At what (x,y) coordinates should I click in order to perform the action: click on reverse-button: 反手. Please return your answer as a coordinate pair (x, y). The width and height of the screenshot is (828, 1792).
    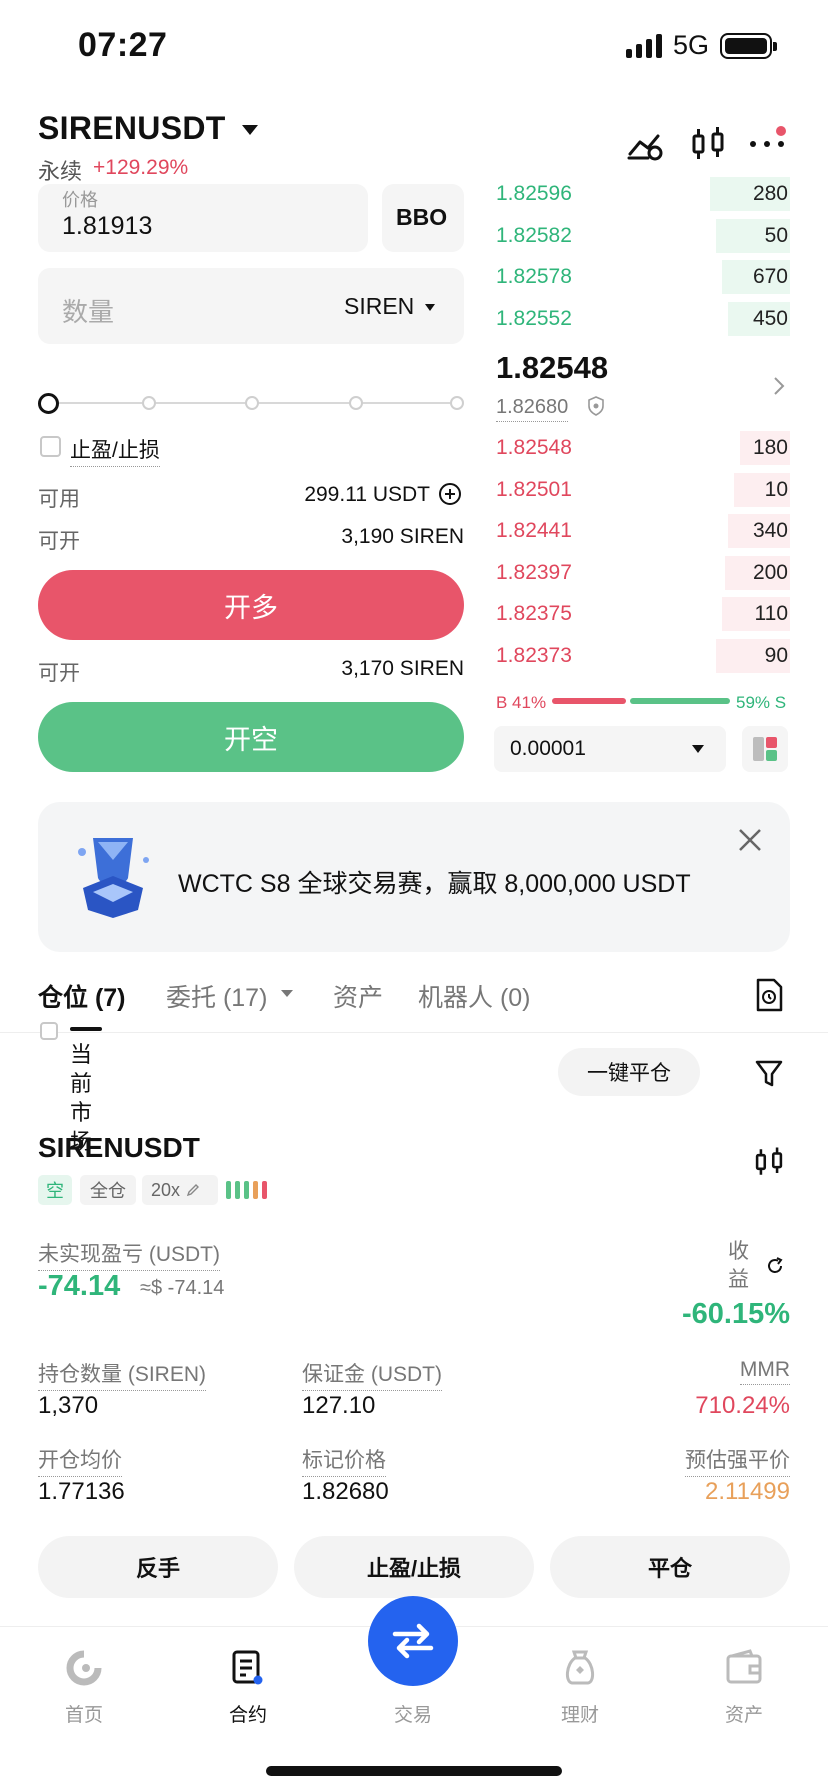
    Looking at the image, I should click on (158, 1567).